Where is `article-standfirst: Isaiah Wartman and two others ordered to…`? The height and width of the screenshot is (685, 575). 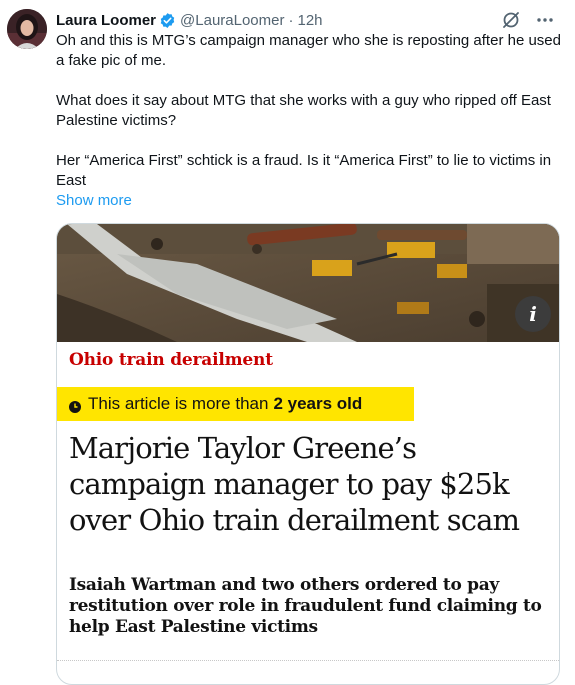
article-standfirst: Isaiah Wartman and two others ordered to… is located at coordinates (305, 606).